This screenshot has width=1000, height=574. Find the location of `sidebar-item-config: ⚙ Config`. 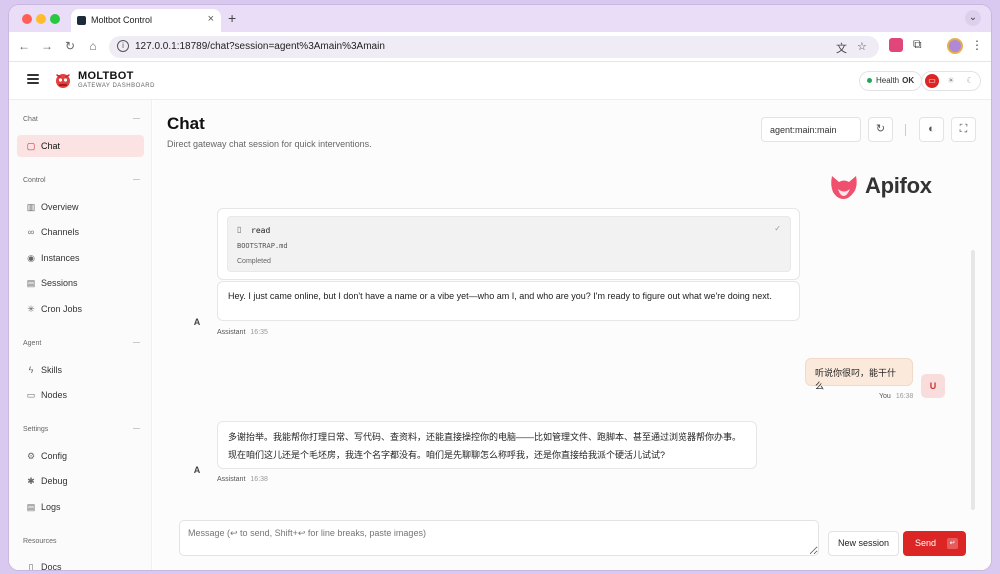

sidebar-item-config: ⚙ Config is located at coordinates (80, 456).